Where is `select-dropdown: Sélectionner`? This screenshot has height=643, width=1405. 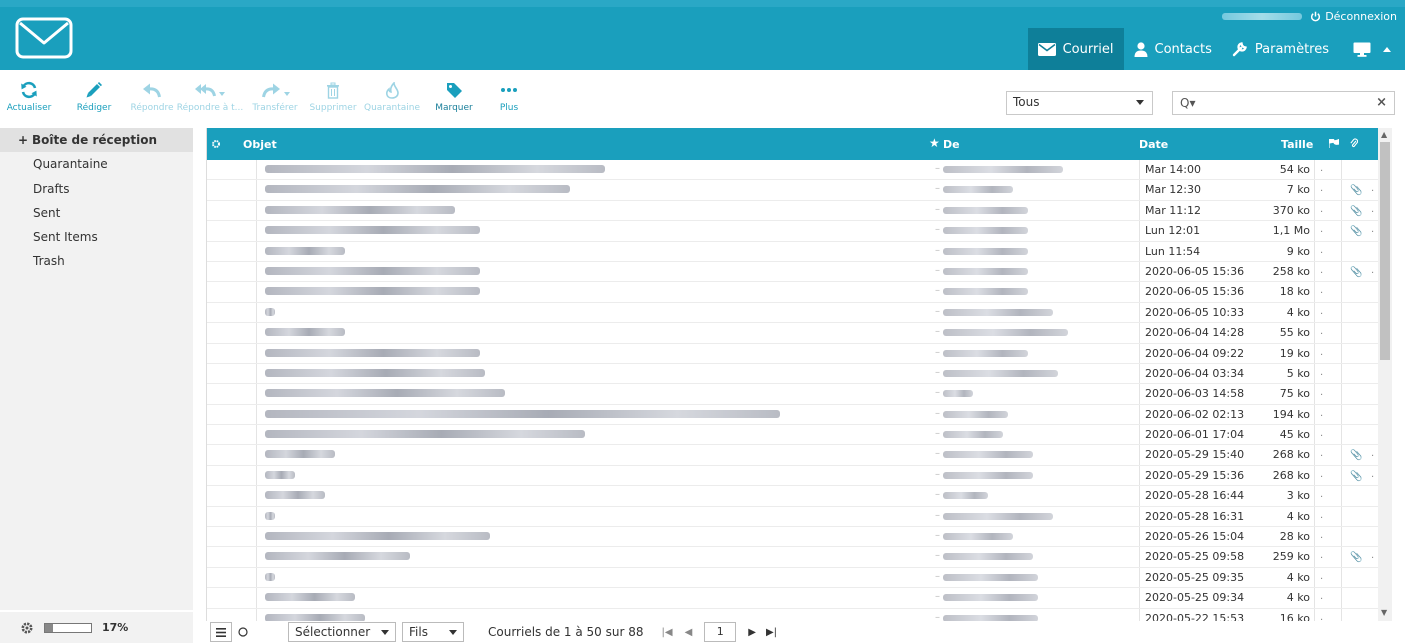 select-dropdown: Sélectionner is located at coordinates (342, 632).